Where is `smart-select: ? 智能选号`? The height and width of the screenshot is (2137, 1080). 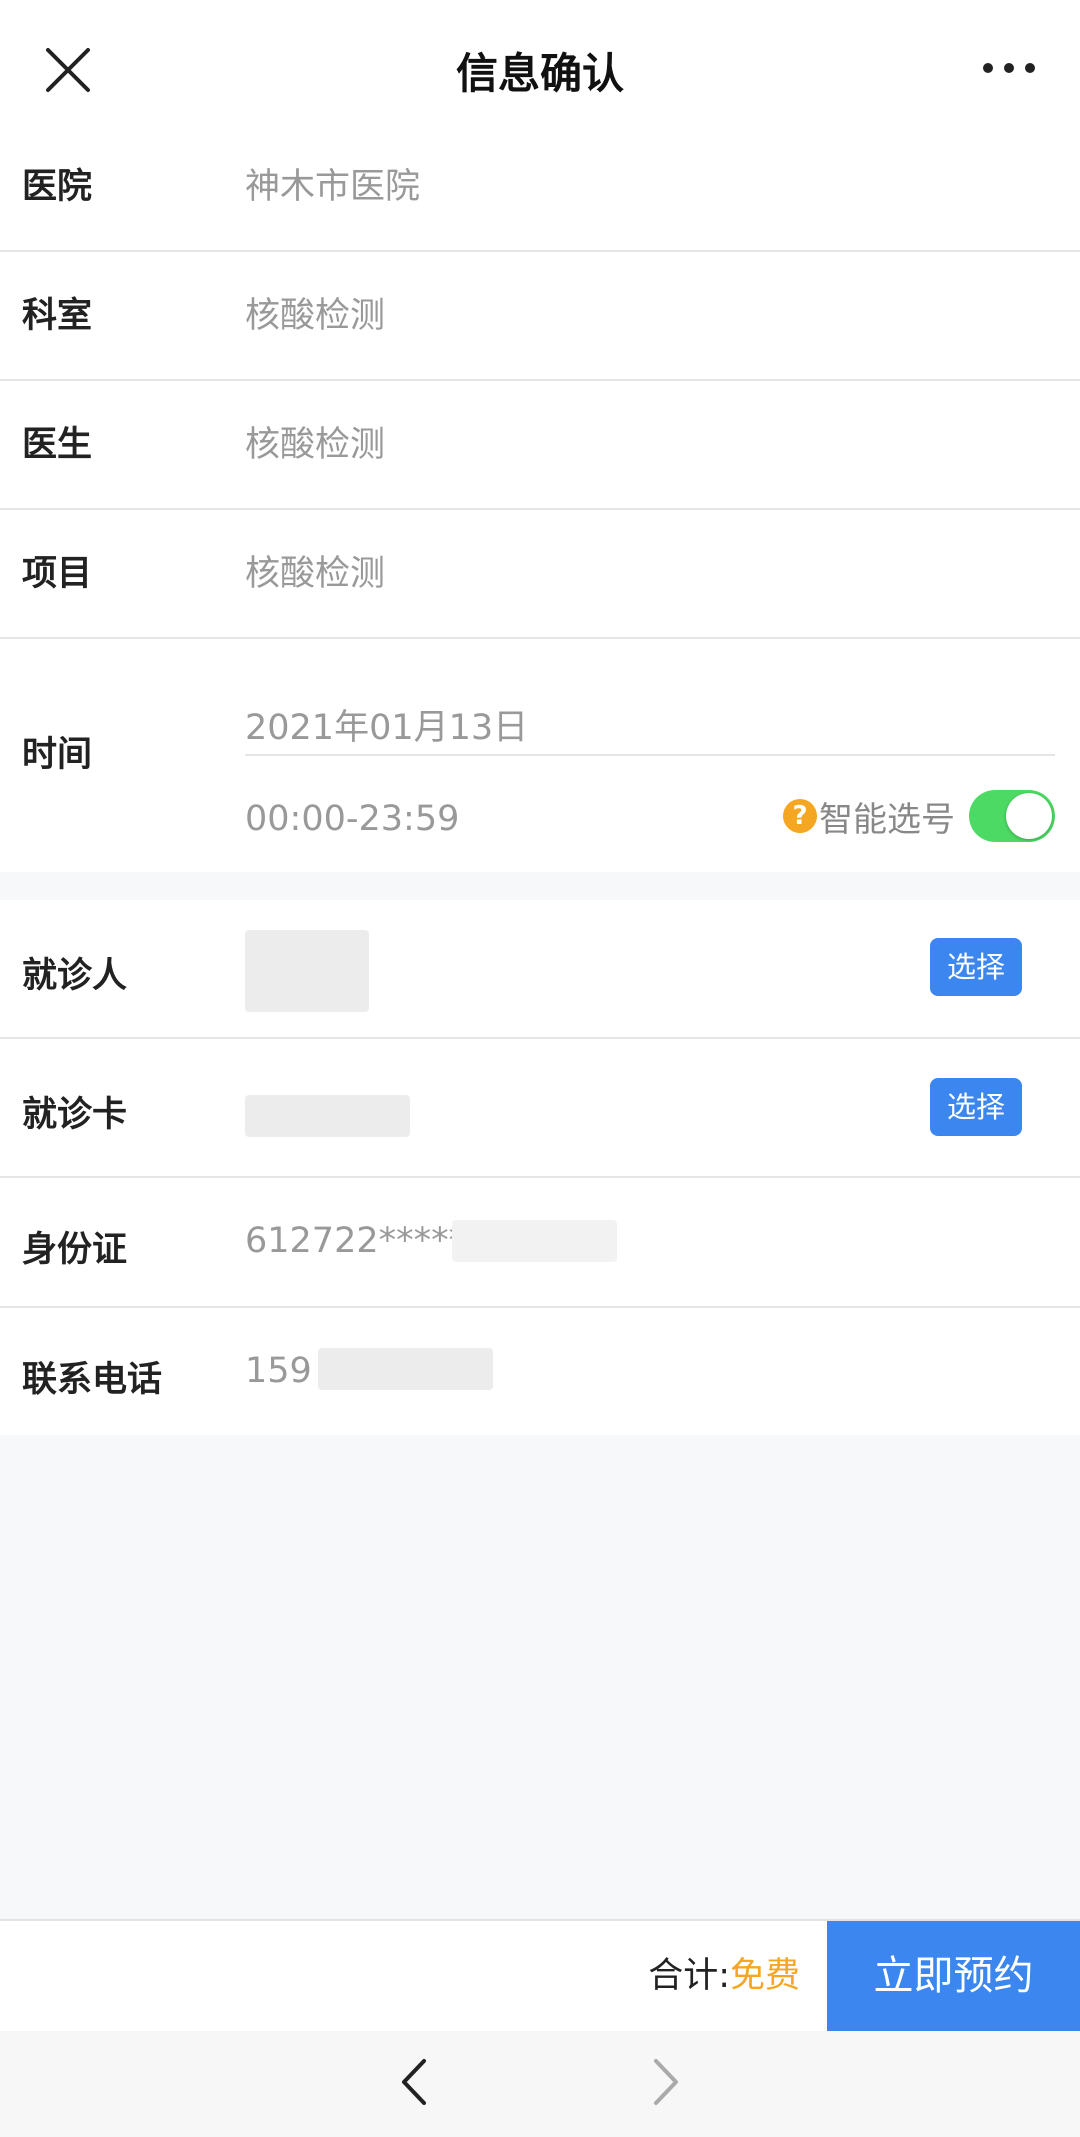
smart-select: ? 智能选号 is located at coordinates (919, 816).